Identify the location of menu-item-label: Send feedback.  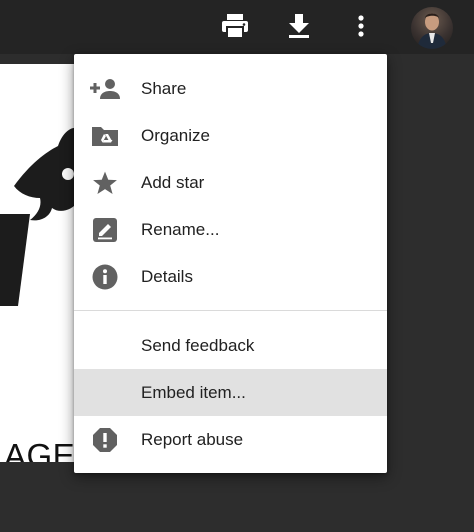
(198, 345).